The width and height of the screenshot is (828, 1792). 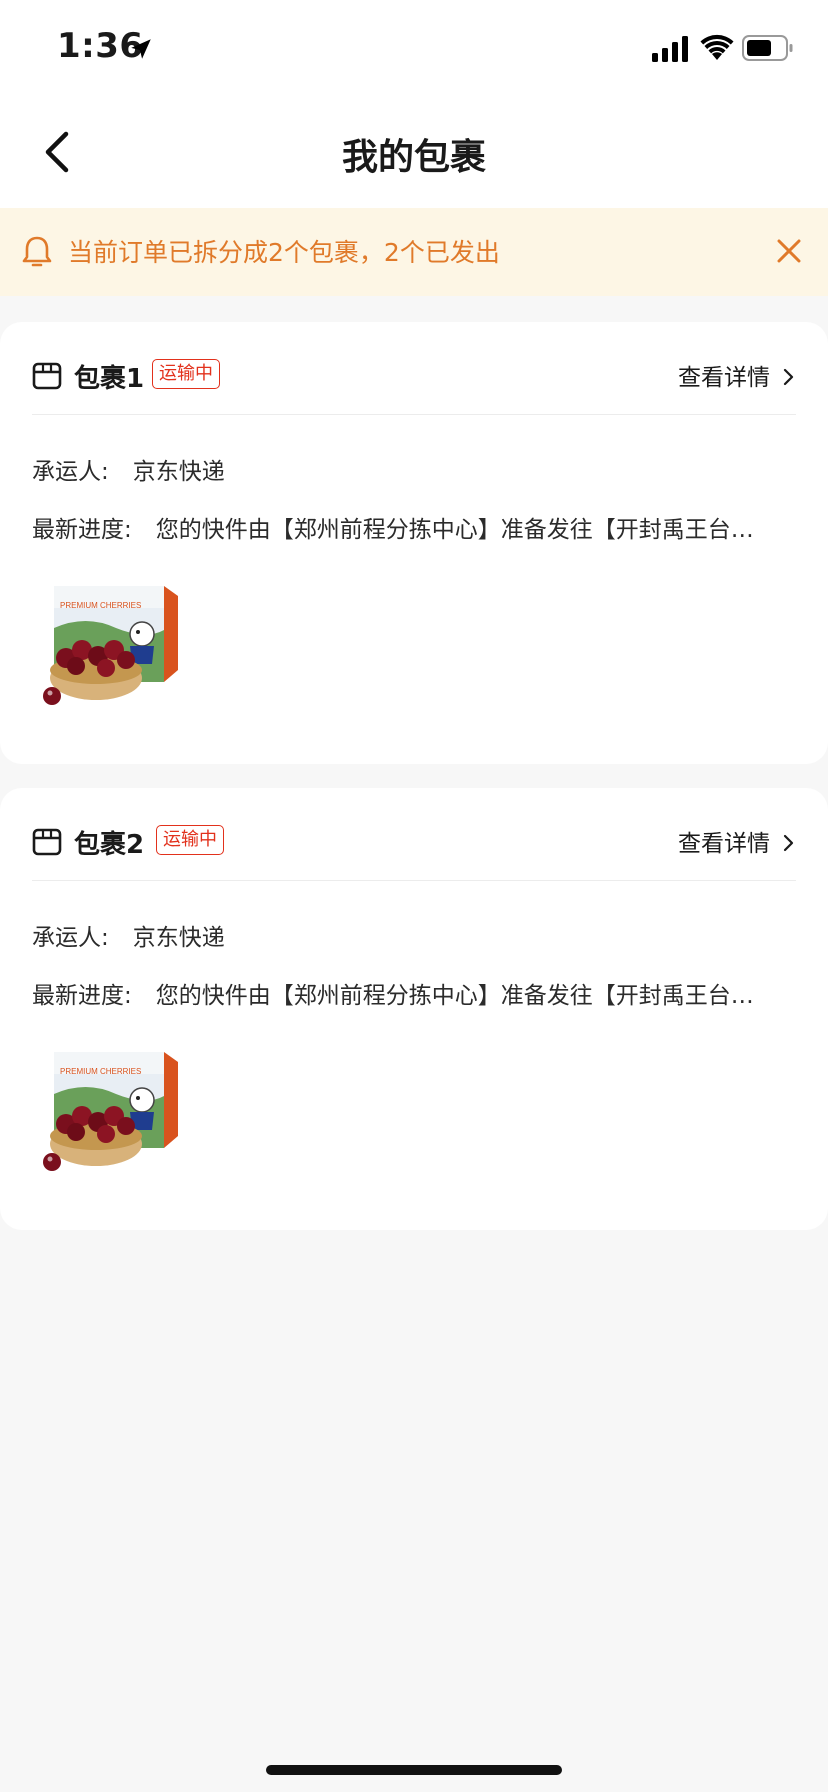 I want to click on package-header: 包裹1 运输中 查看详情, so click(x=414, y=368).